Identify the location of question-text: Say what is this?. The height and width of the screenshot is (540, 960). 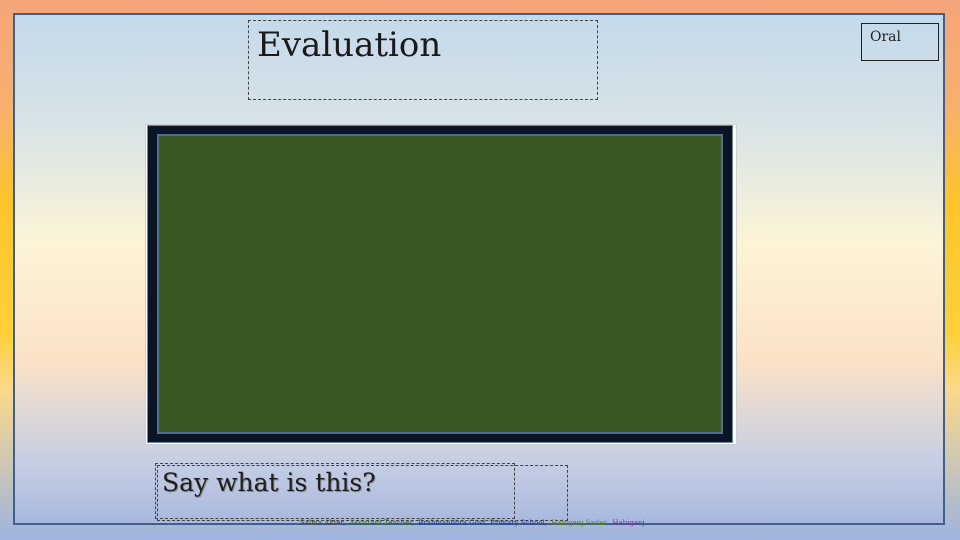
(269, 482).